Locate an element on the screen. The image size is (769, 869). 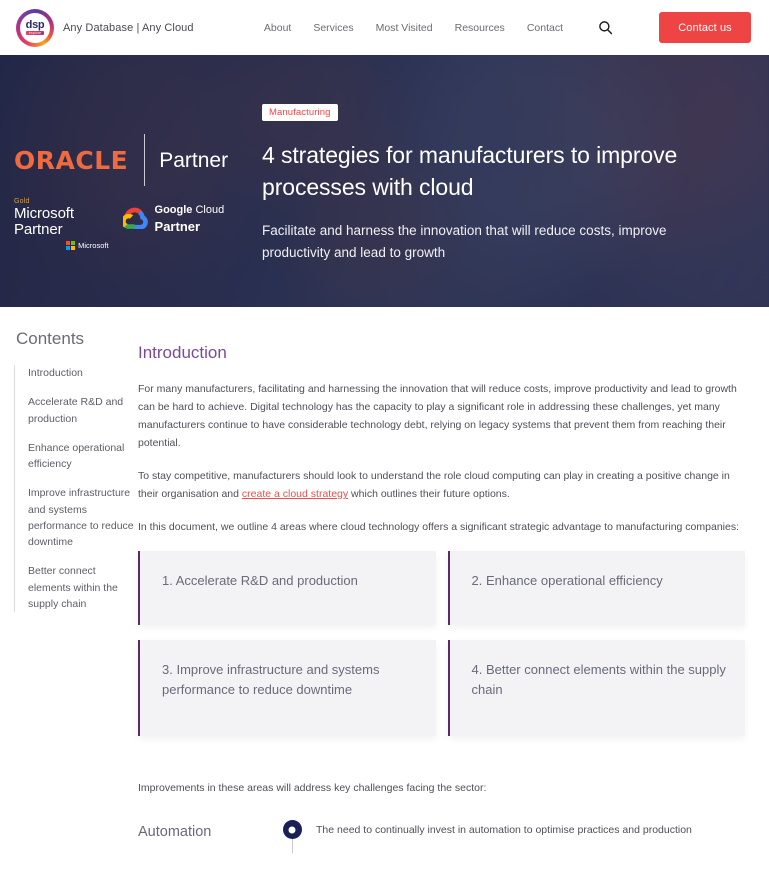
timeline-connector-line is located at coordinates (292, 846).